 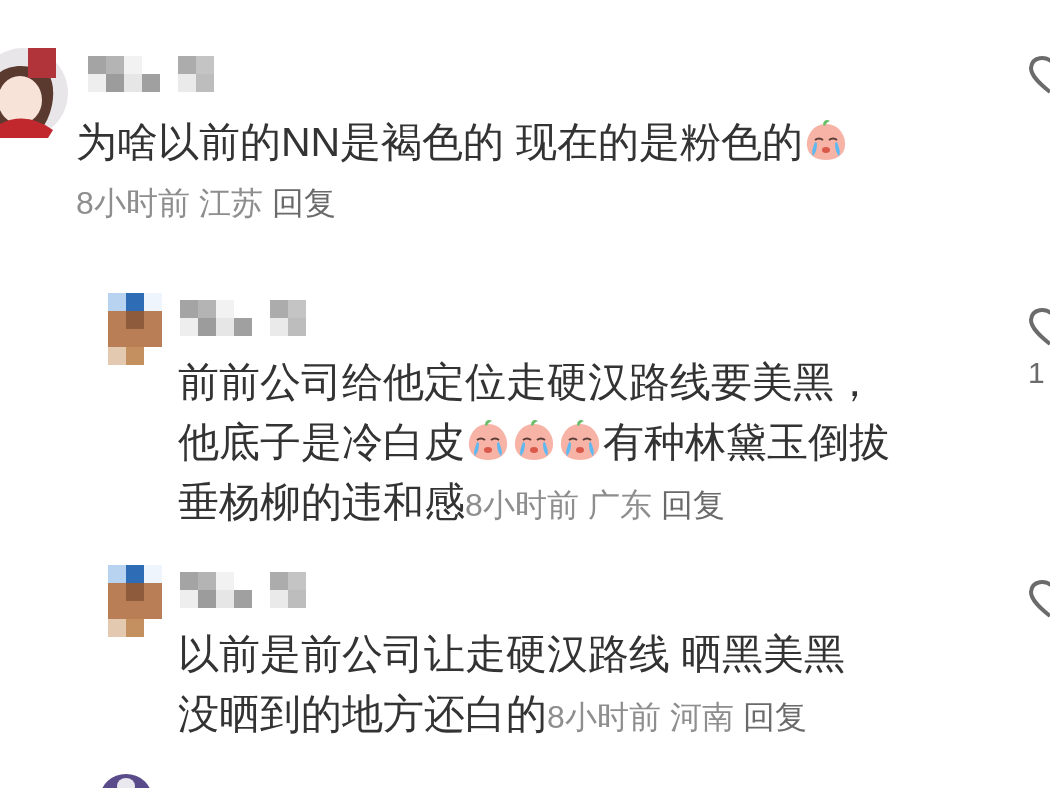 What do you see at coordinates (1036, 373) in the screenshot?
I see `like-count: 1` at bounding box center [1036, 373].